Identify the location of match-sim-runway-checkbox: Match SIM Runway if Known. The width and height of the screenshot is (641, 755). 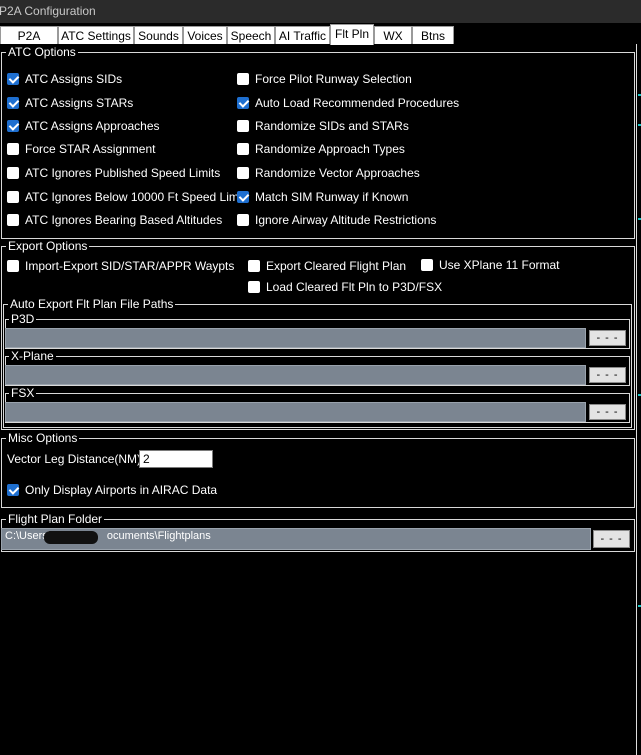
(322, 197).